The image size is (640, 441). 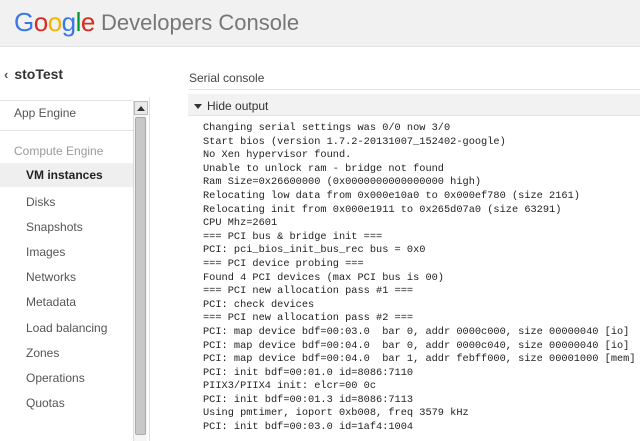 What do you see at coordinates (68, 22) in the screenshot?
I see `logo-letter: g` at bounding box center [68, 22].